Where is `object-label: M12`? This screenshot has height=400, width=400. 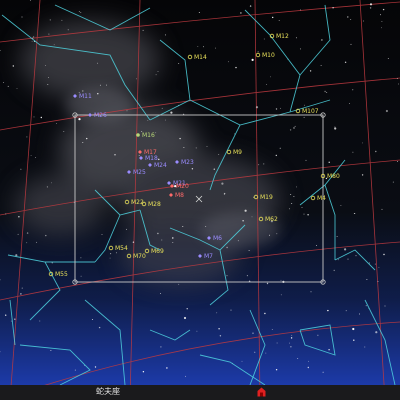 object-label: M12 is located at coordinates (282, 36).